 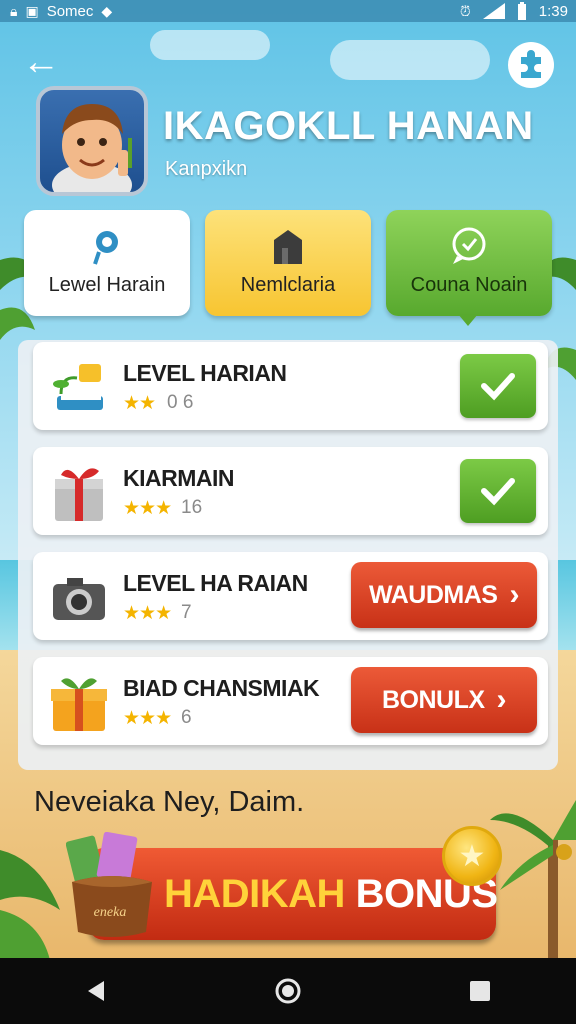 I want to click on selected-tab-pointer, so click(x=468, y=320).